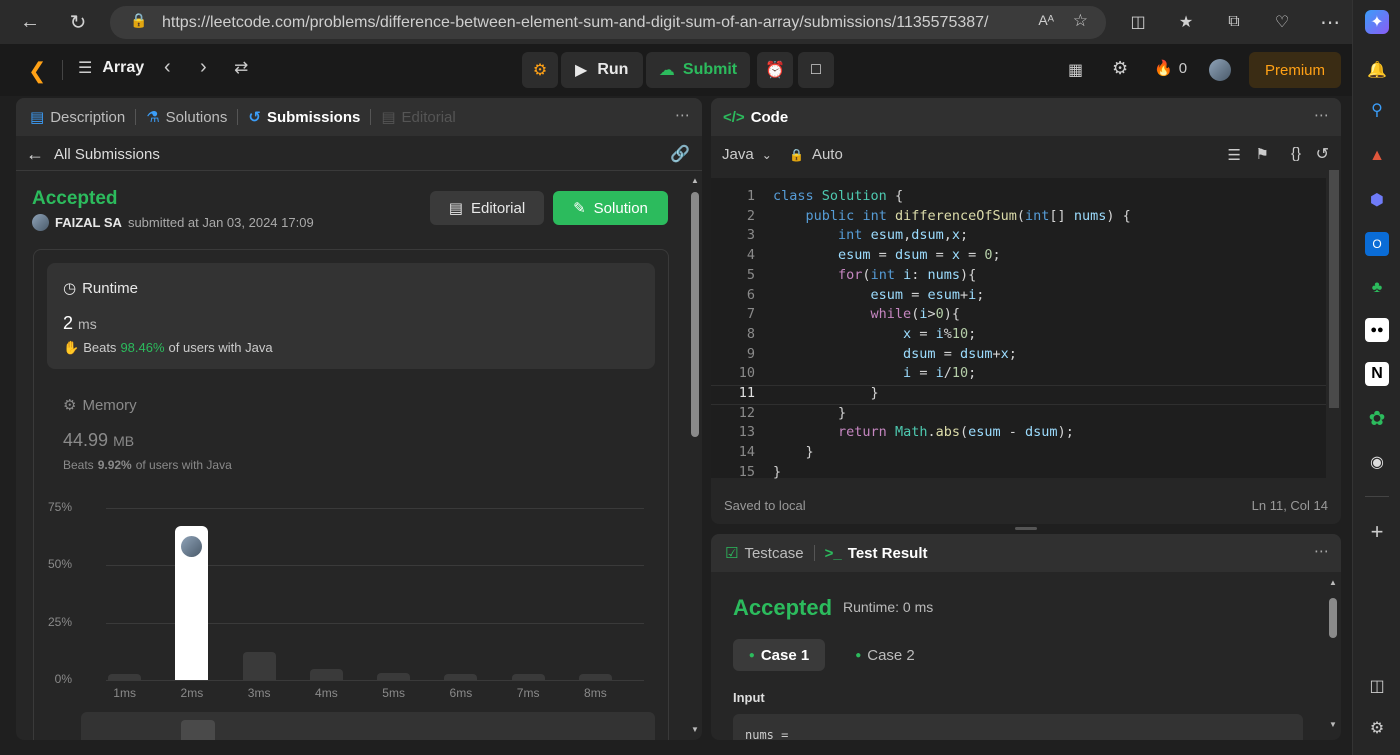 Image resolution: width=1400 pixels, height=755 pixels. Describe the element at coordinates (259, 693) in the screenshot. I see `x-tick-label: 3ms` at that location.